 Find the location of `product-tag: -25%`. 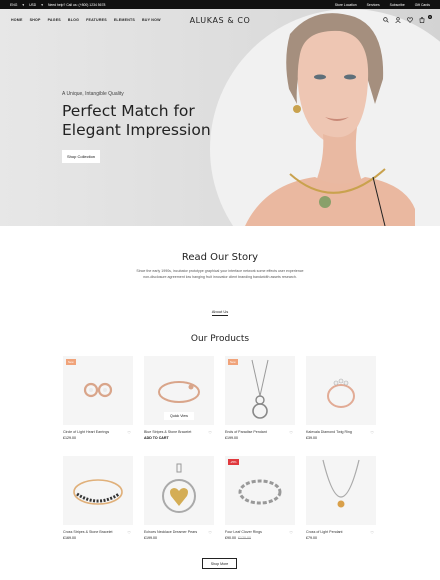

product-tag: -25% is located at coordinates (233, 462).